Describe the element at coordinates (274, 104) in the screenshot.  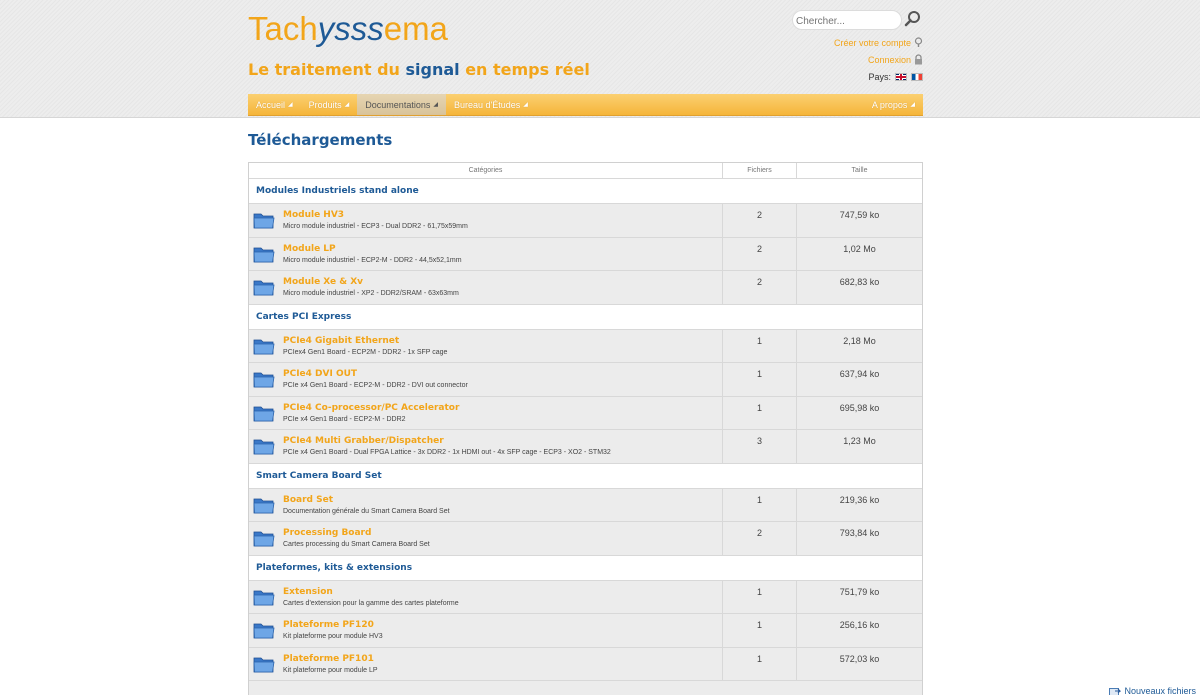
I see `nav-item-accueil: Accueil ◢` at that location.